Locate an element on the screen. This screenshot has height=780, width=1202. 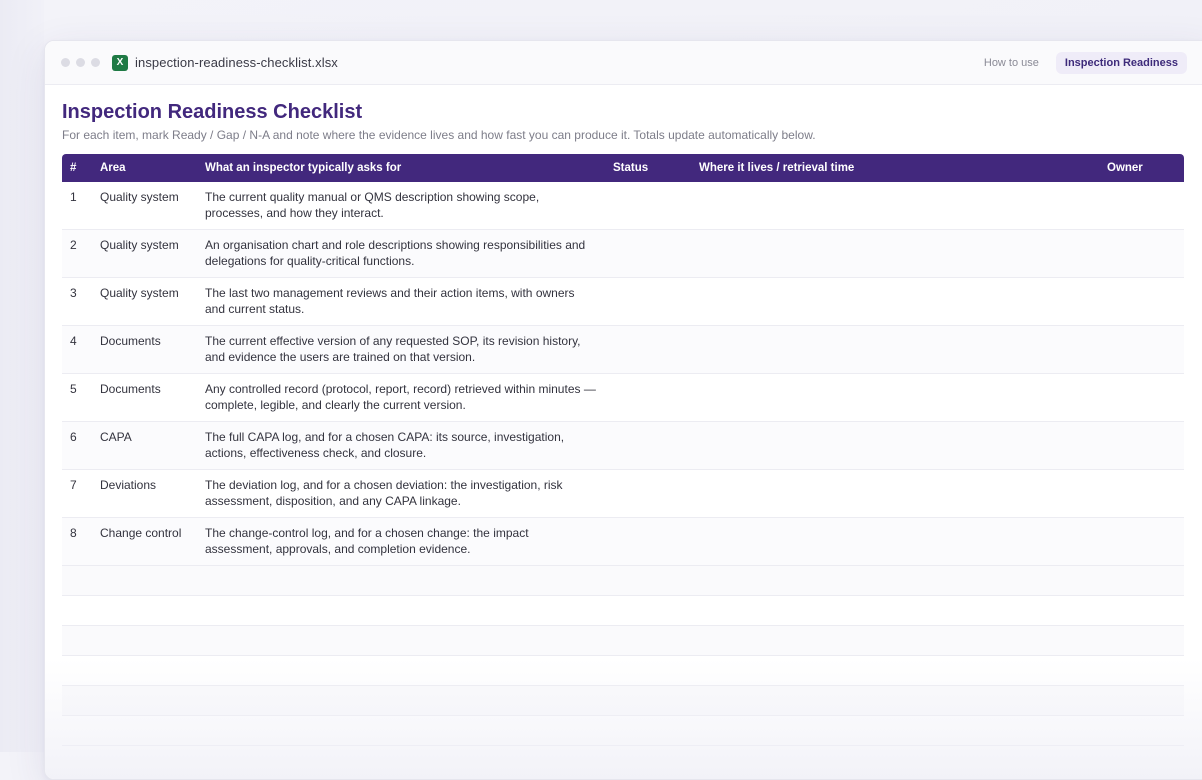
close-window-dot is located at coordinates (65, 62).